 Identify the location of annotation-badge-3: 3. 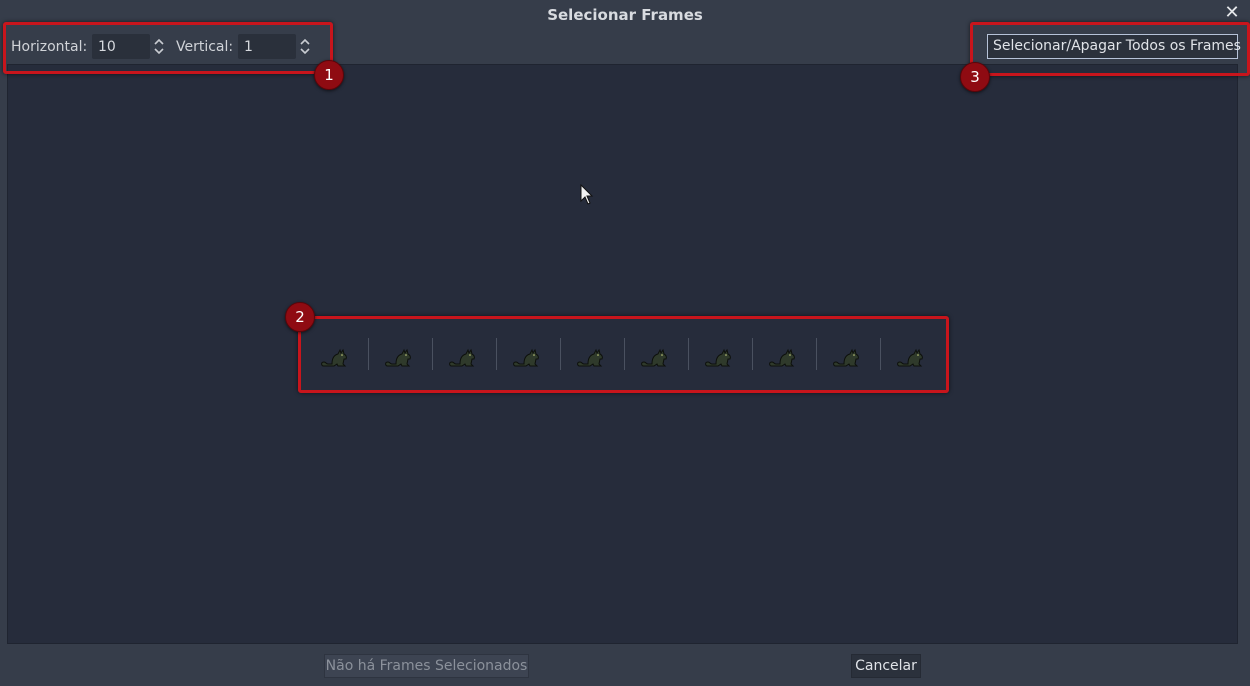
(975, 77).